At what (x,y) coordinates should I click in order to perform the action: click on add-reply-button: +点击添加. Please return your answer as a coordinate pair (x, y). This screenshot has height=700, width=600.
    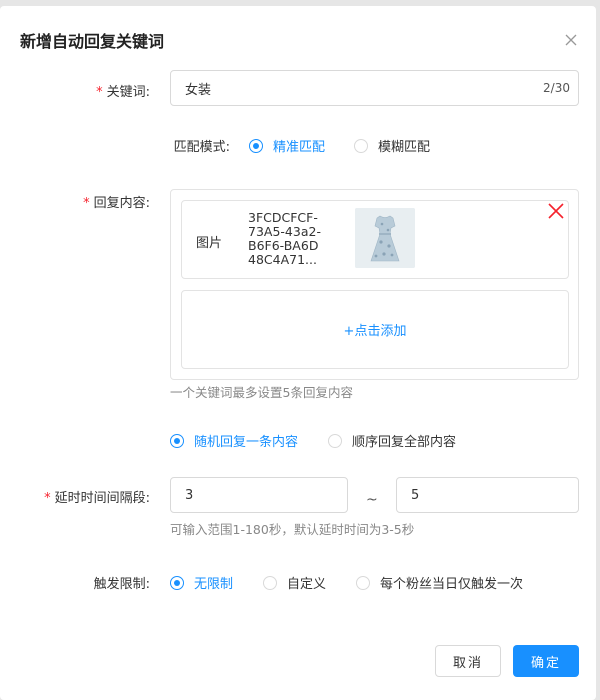
    Looking at the image, I should click on (375, 329).